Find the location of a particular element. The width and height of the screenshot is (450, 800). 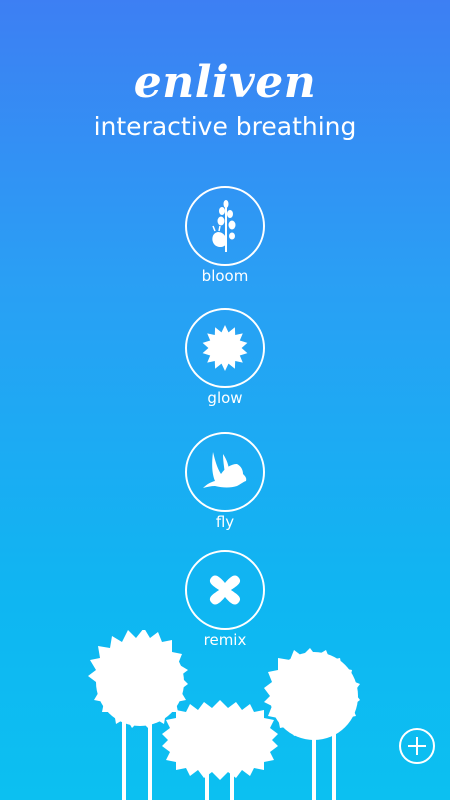

mode-fly-button is located at coordinates (225, 472).